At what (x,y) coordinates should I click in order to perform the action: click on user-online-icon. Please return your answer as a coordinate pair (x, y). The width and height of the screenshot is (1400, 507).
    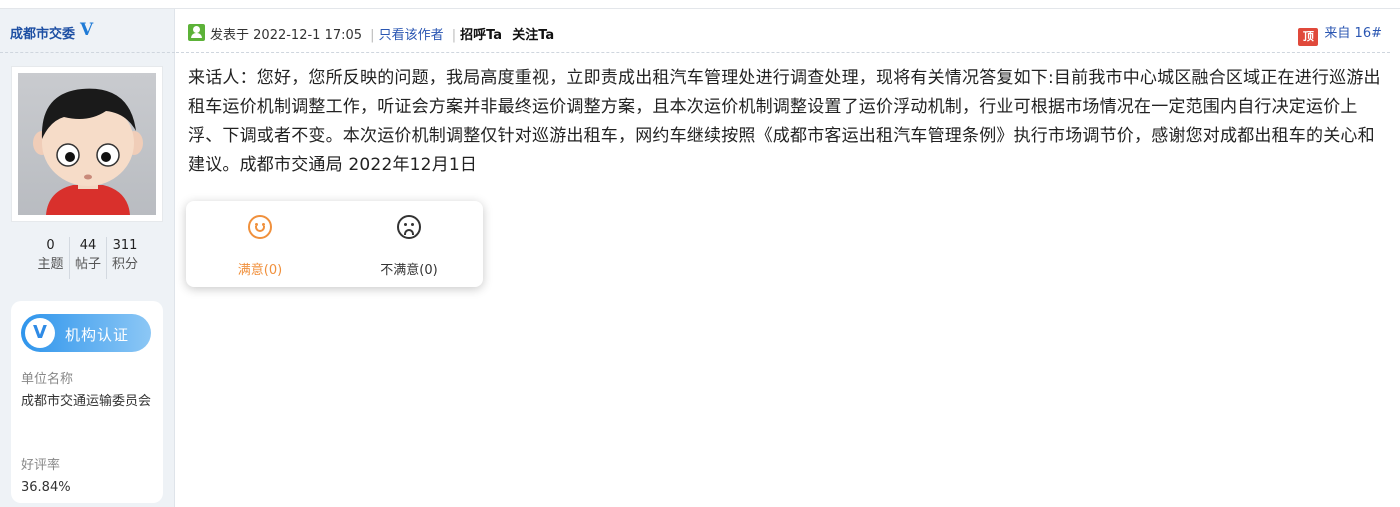
    Looking at the image, I should click on (196, 32).